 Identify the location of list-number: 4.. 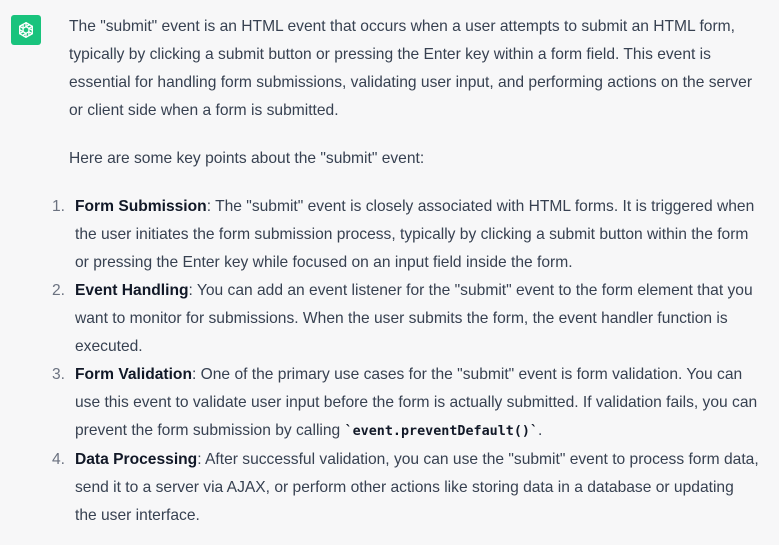
(59, 459).